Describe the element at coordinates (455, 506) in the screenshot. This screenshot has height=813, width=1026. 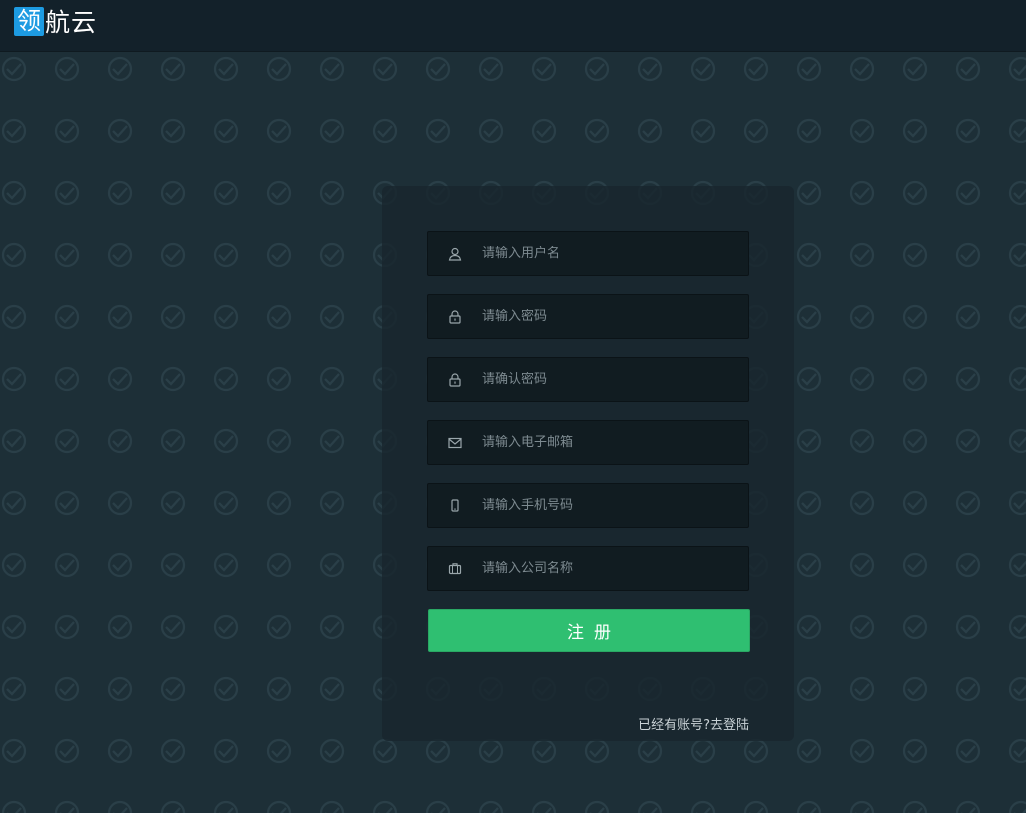
I see `mobile-phone-icon` at that location.